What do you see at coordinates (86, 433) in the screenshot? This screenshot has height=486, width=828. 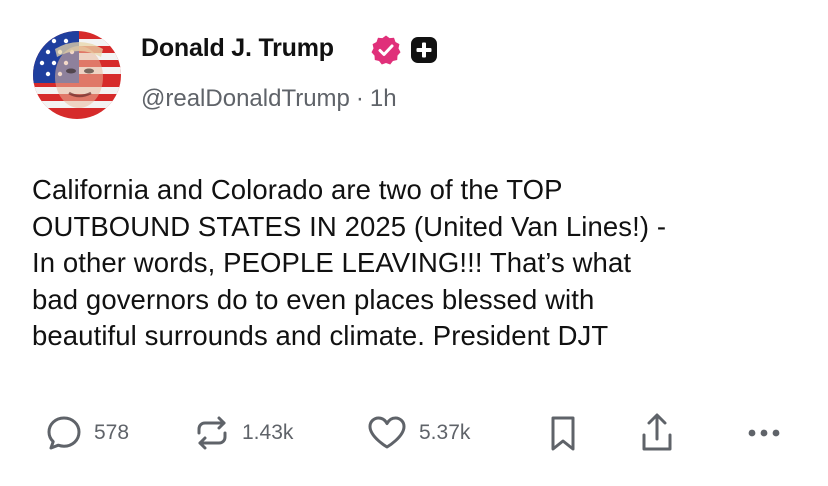 I see `reply-button: 578` at bounding box center [86, 433].